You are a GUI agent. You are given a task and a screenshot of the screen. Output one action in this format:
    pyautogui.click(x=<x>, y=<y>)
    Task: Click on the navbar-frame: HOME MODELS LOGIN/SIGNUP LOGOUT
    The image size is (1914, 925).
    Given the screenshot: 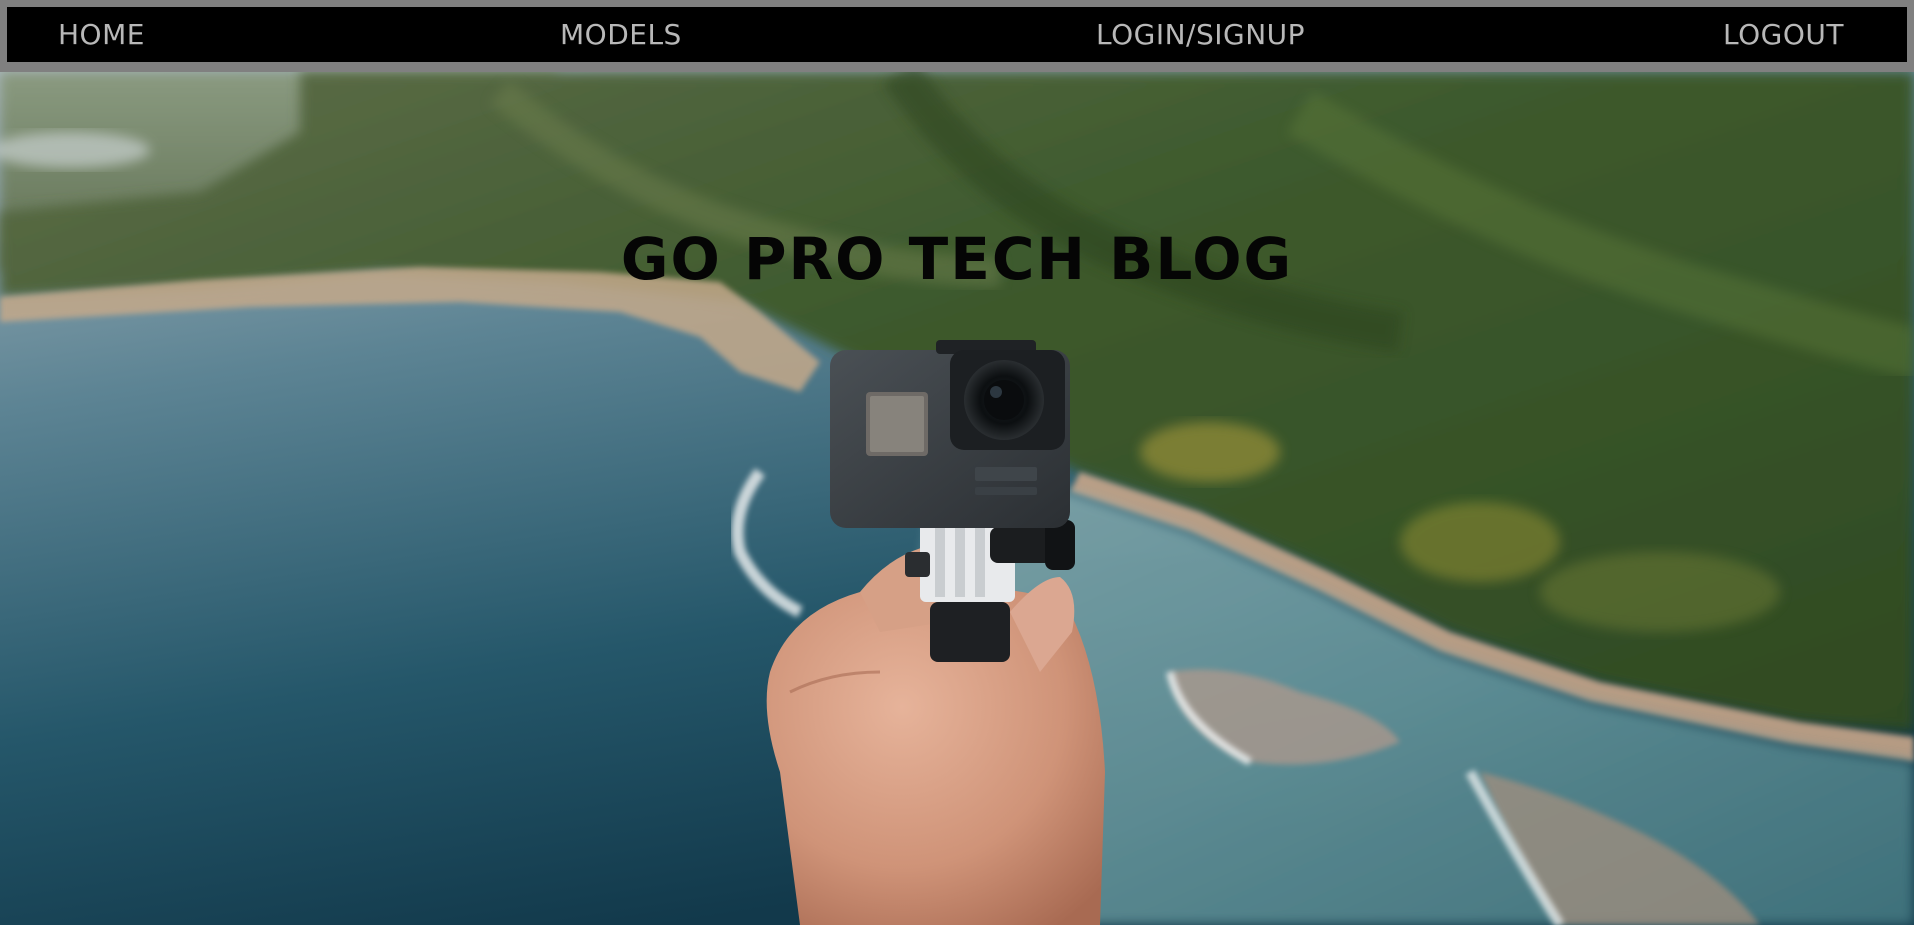 What is the action you would take?
    pyautogui.click(x=957, y=36)
    